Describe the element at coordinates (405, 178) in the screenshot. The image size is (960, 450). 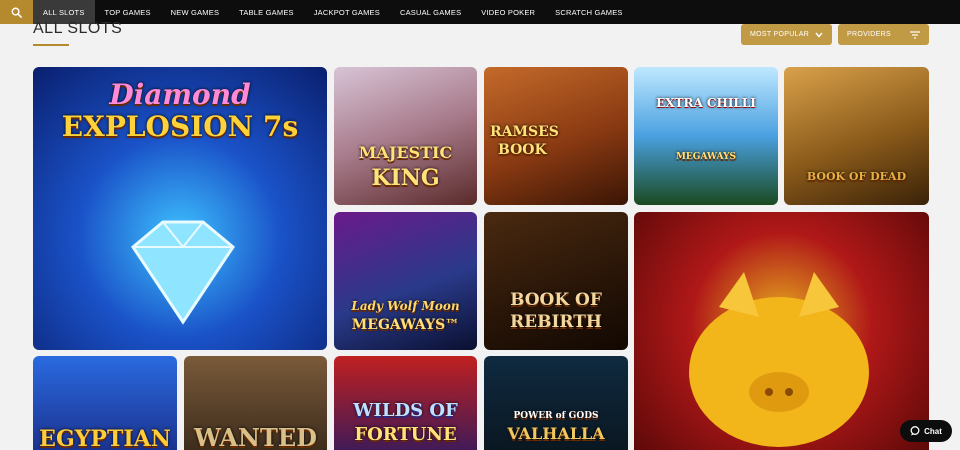
I see `game-title-line2: KING` at that location.